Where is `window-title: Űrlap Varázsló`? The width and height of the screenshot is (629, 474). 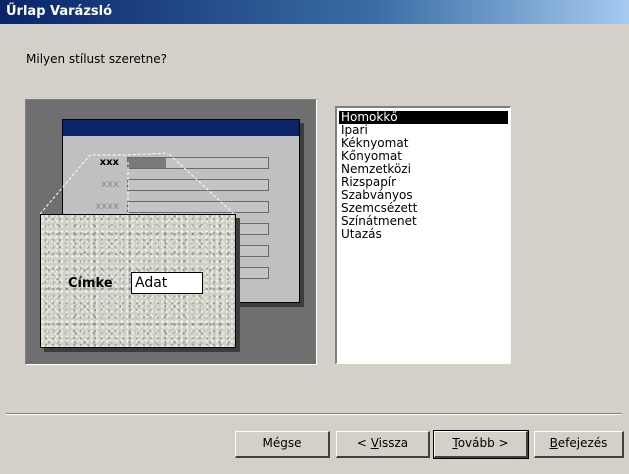
window-title: Űrlap Varázsló is located at coordinates (314, 12).